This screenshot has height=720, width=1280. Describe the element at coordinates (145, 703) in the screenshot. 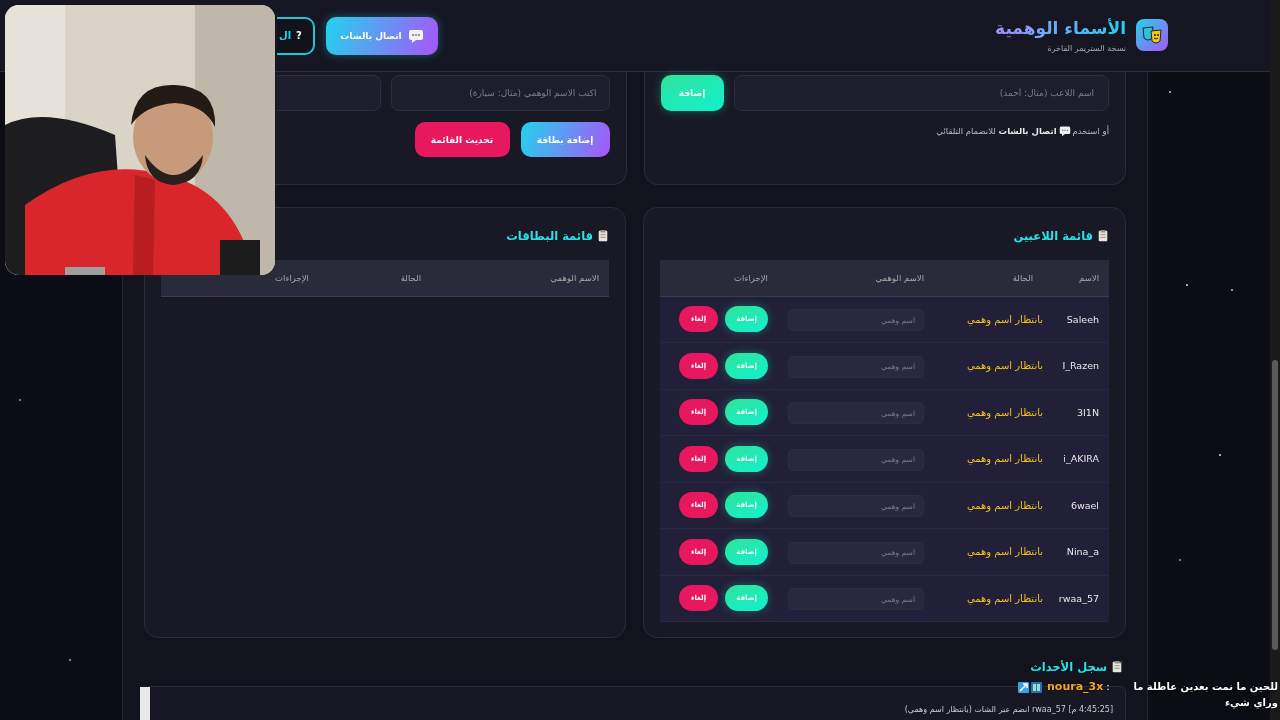

I see `scroll-bar` at that location.